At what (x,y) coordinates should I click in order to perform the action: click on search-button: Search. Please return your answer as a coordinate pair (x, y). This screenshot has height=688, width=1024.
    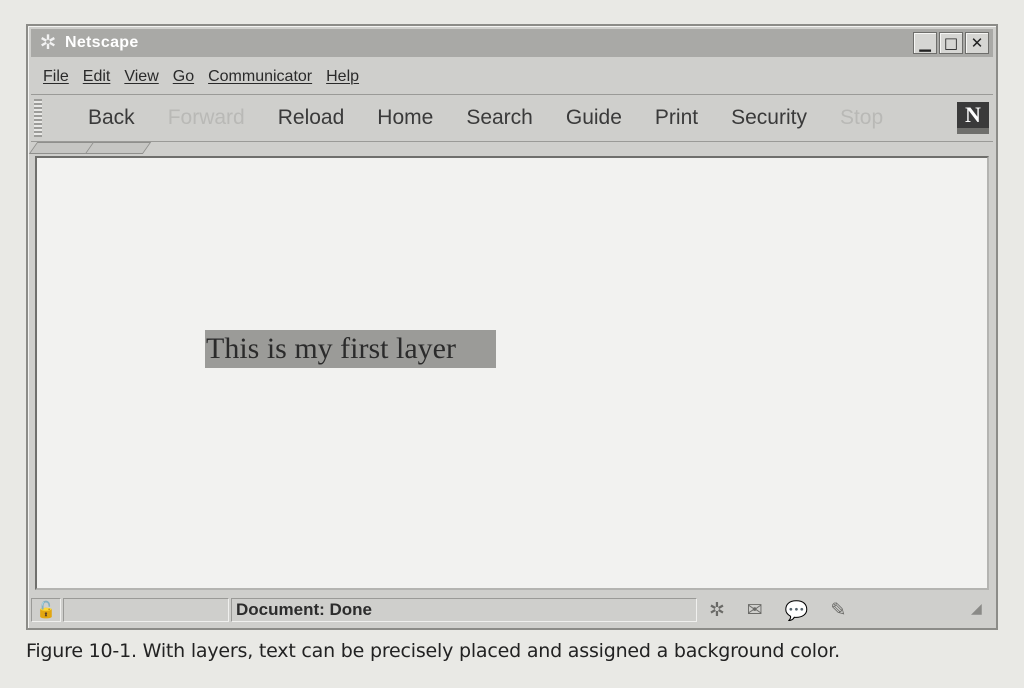
    Looking at the image, I should click on (499, 118).